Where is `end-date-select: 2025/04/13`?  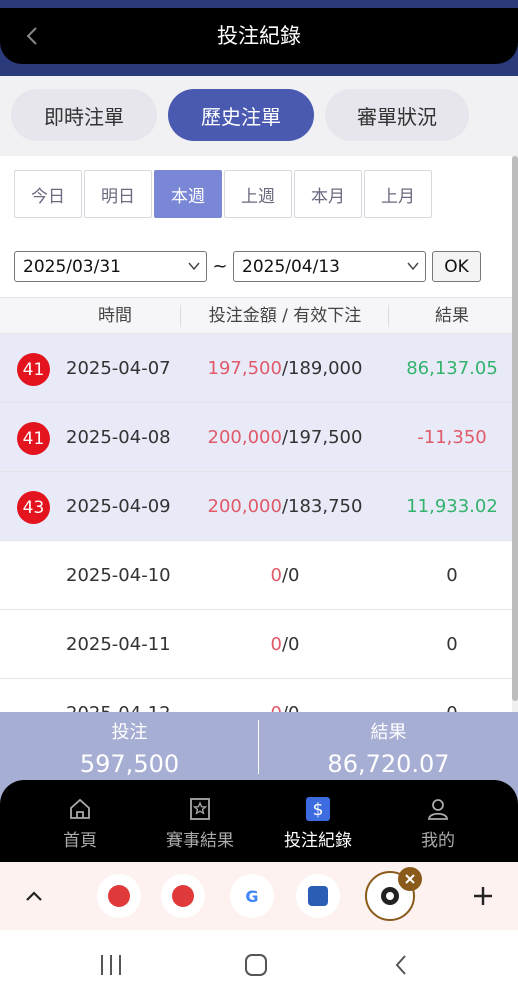
end-date-select: 2025/04/13 is located at coordinates (329, 266).